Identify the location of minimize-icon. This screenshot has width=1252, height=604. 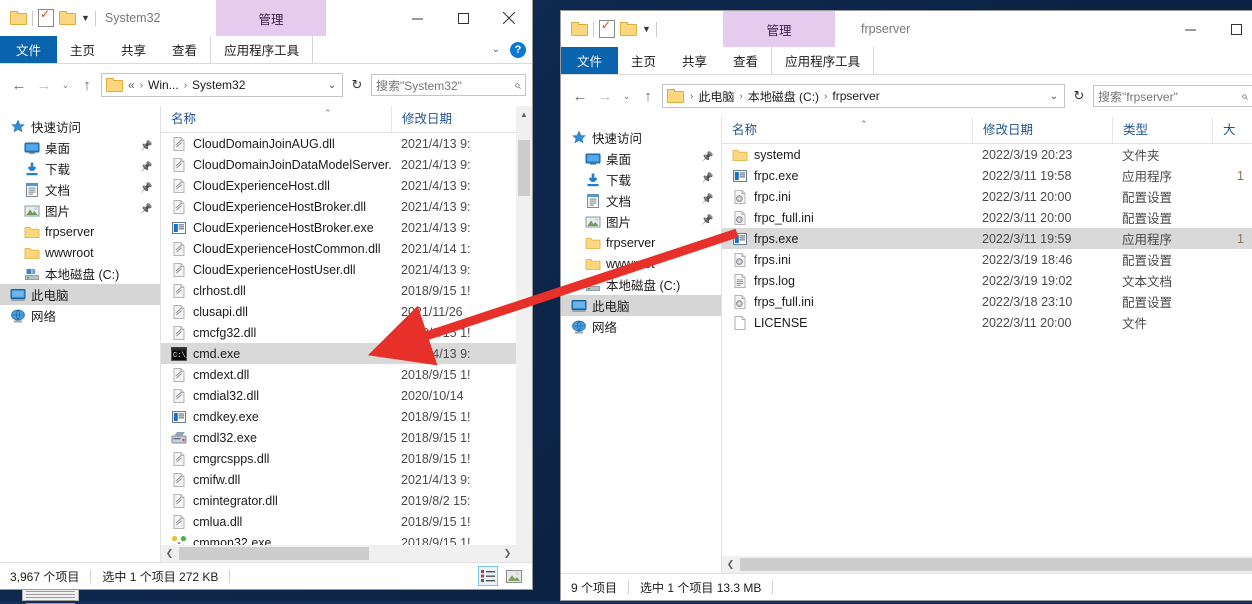
(1190, 29).